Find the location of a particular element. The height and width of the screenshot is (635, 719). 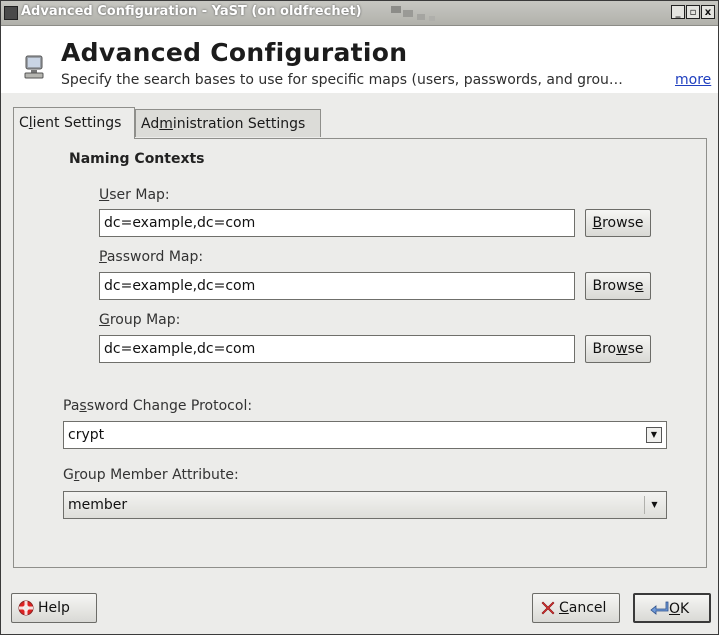

password-map-browse-button: Browse is located at coordinates (618, 286).